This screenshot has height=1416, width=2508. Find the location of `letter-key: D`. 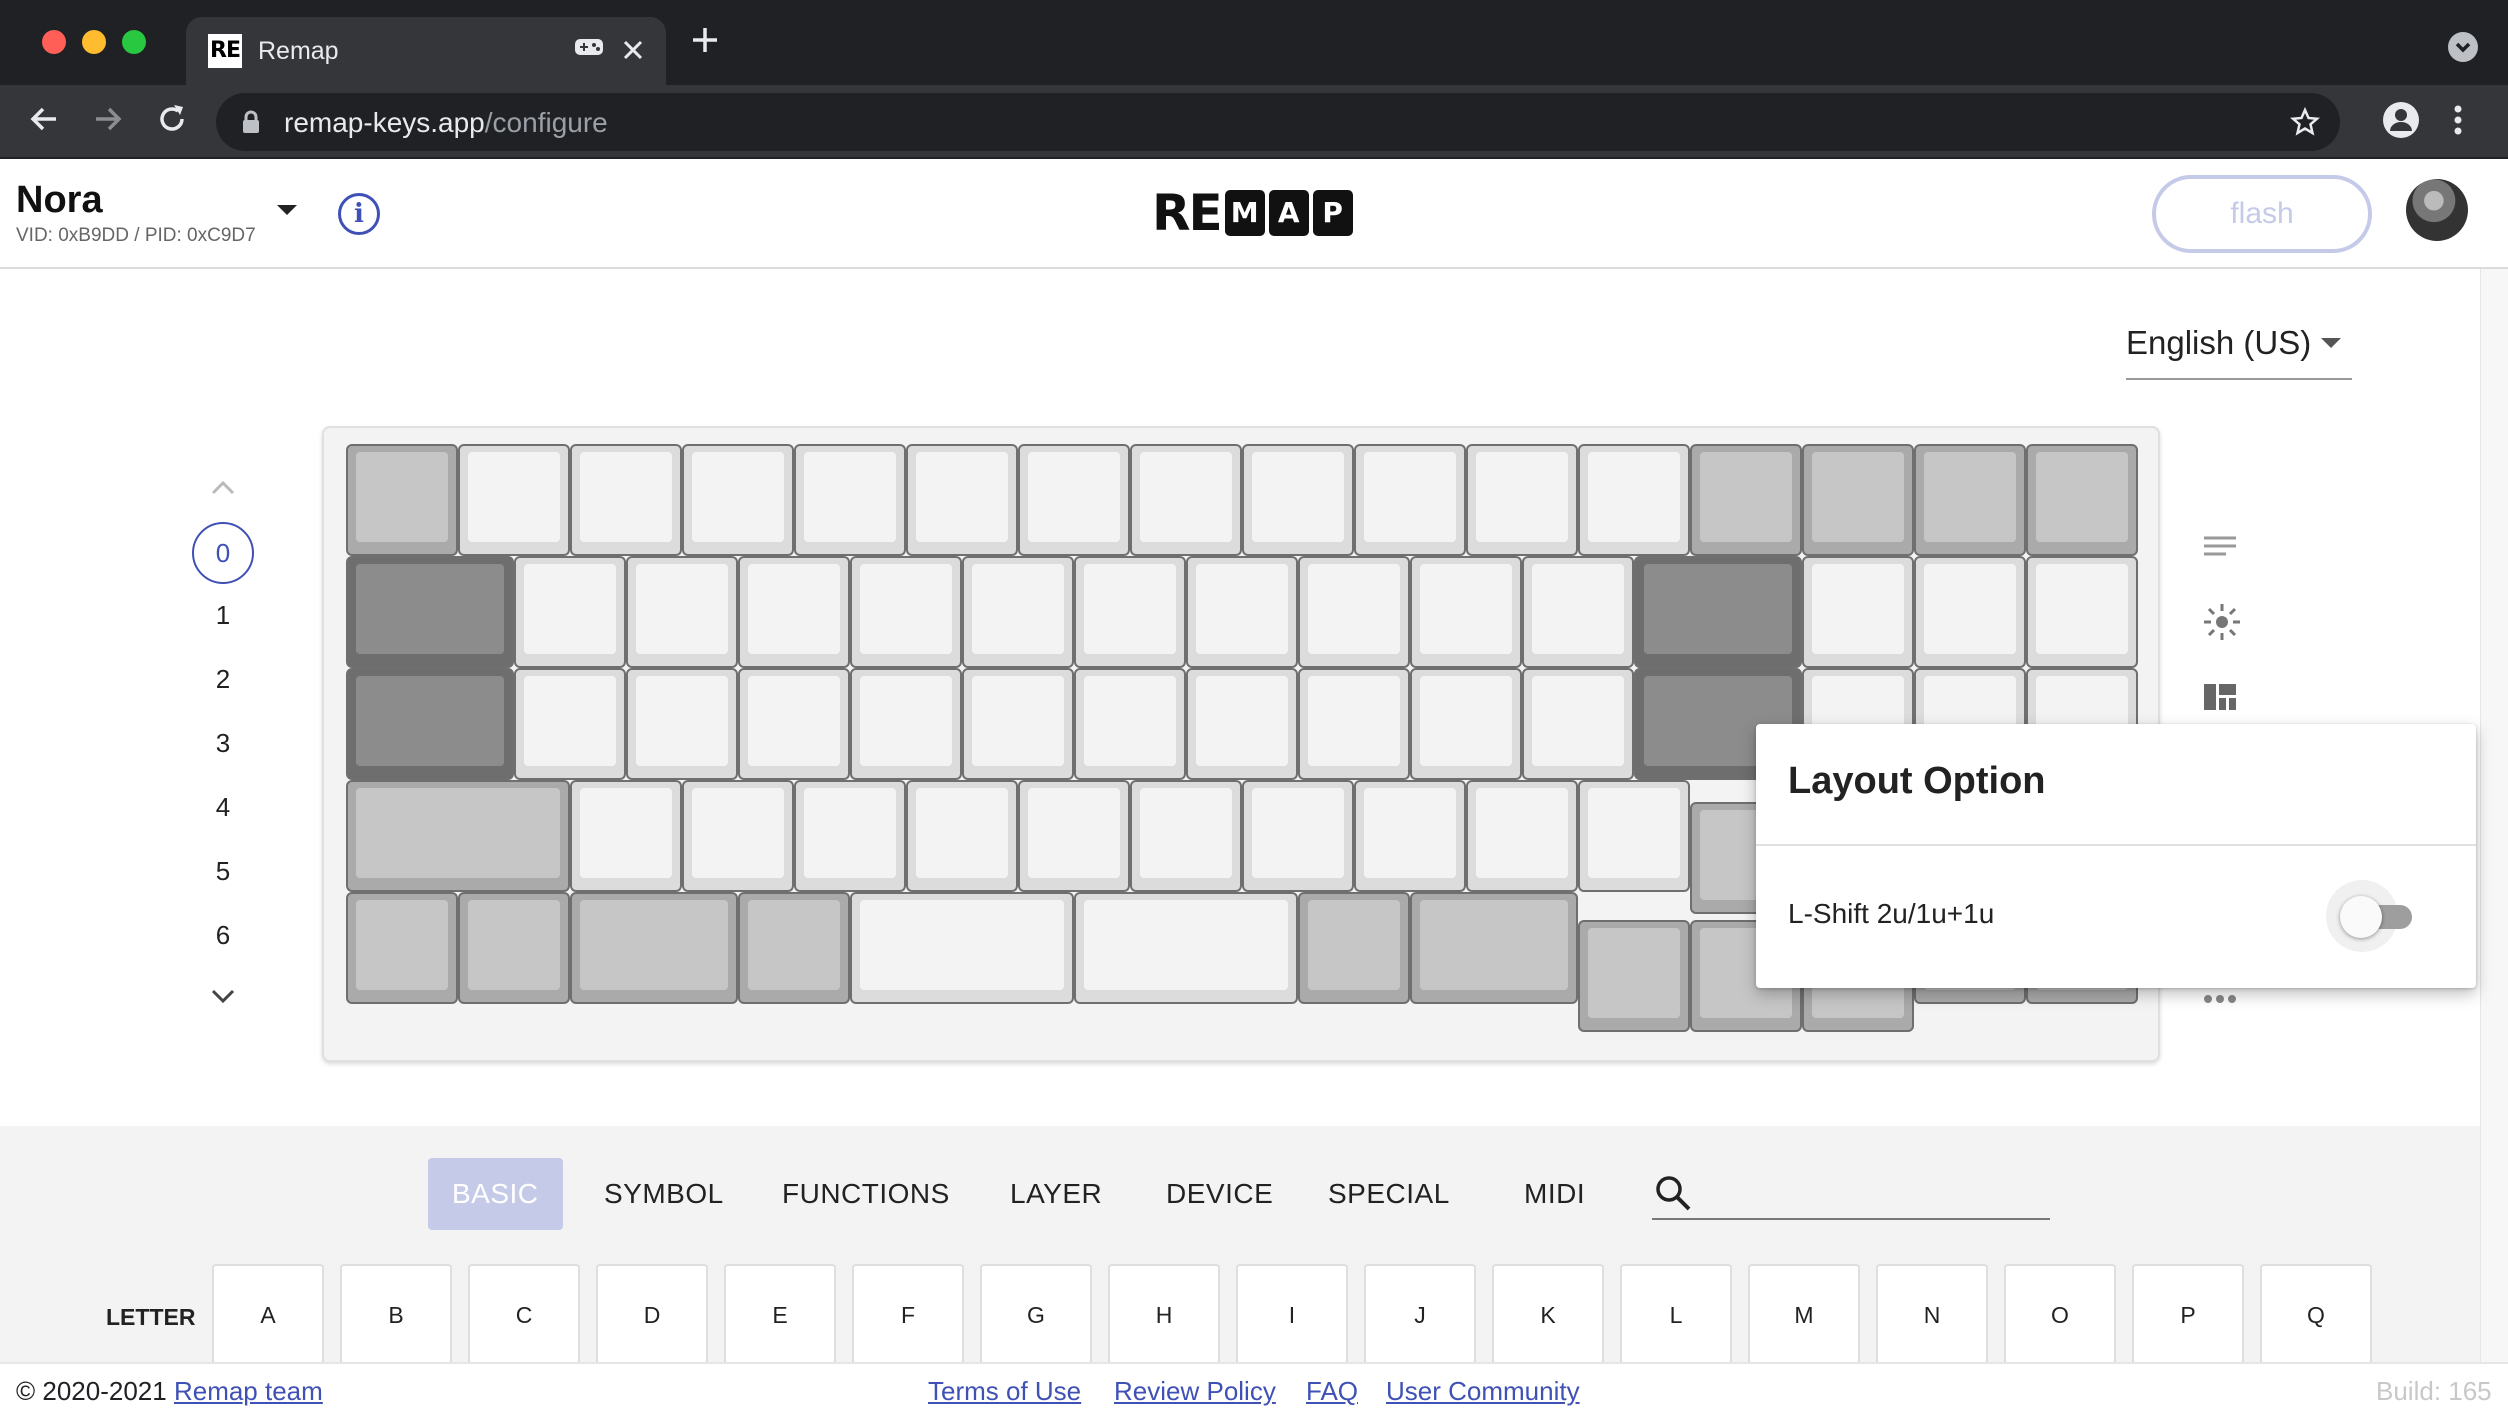

letter-key: D is located at coordinates (652, 1313).